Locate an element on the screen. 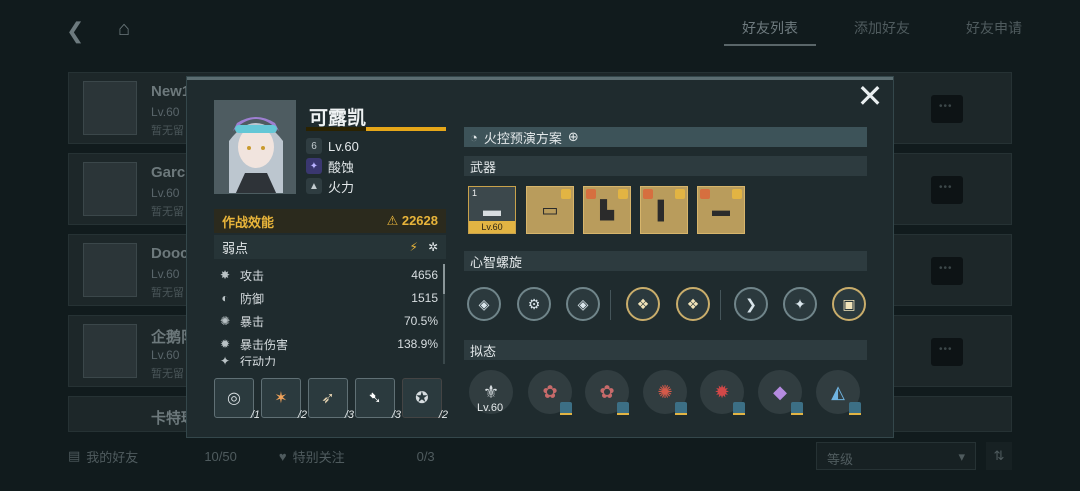 This screenshot has width=1080, height=491. stat-label: 暴击 is located at coordinates (252, 321).